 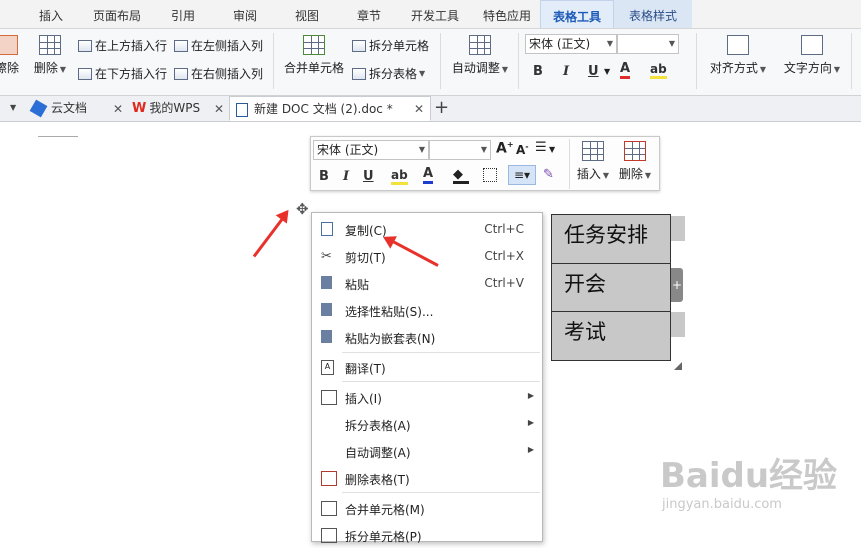 I want to click on tab-list-dropdown-icon: ▼, so click(x=13, y=107).